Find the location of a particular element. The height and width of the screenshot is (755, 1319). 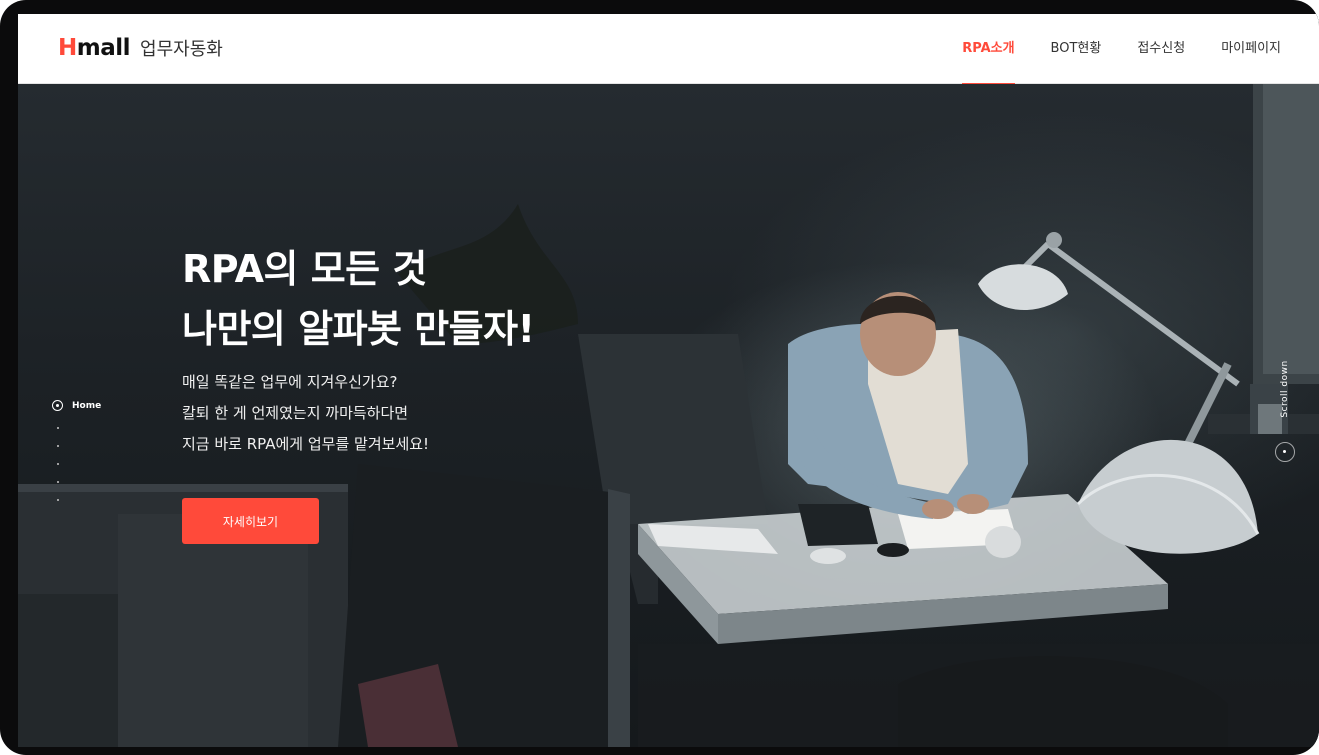

hero-title-line2: 나만의 알파봇 만들자! is located at coordinates (358, 329).